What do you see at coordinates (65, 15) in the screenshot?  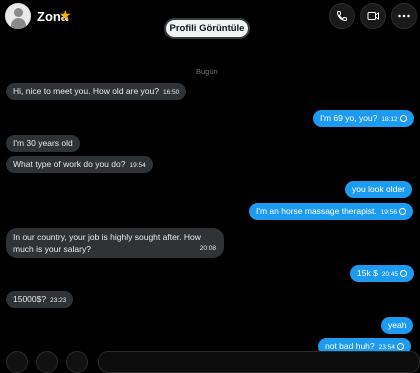 I see `verified-star-icon: ★` at bounding box center [65, 15].